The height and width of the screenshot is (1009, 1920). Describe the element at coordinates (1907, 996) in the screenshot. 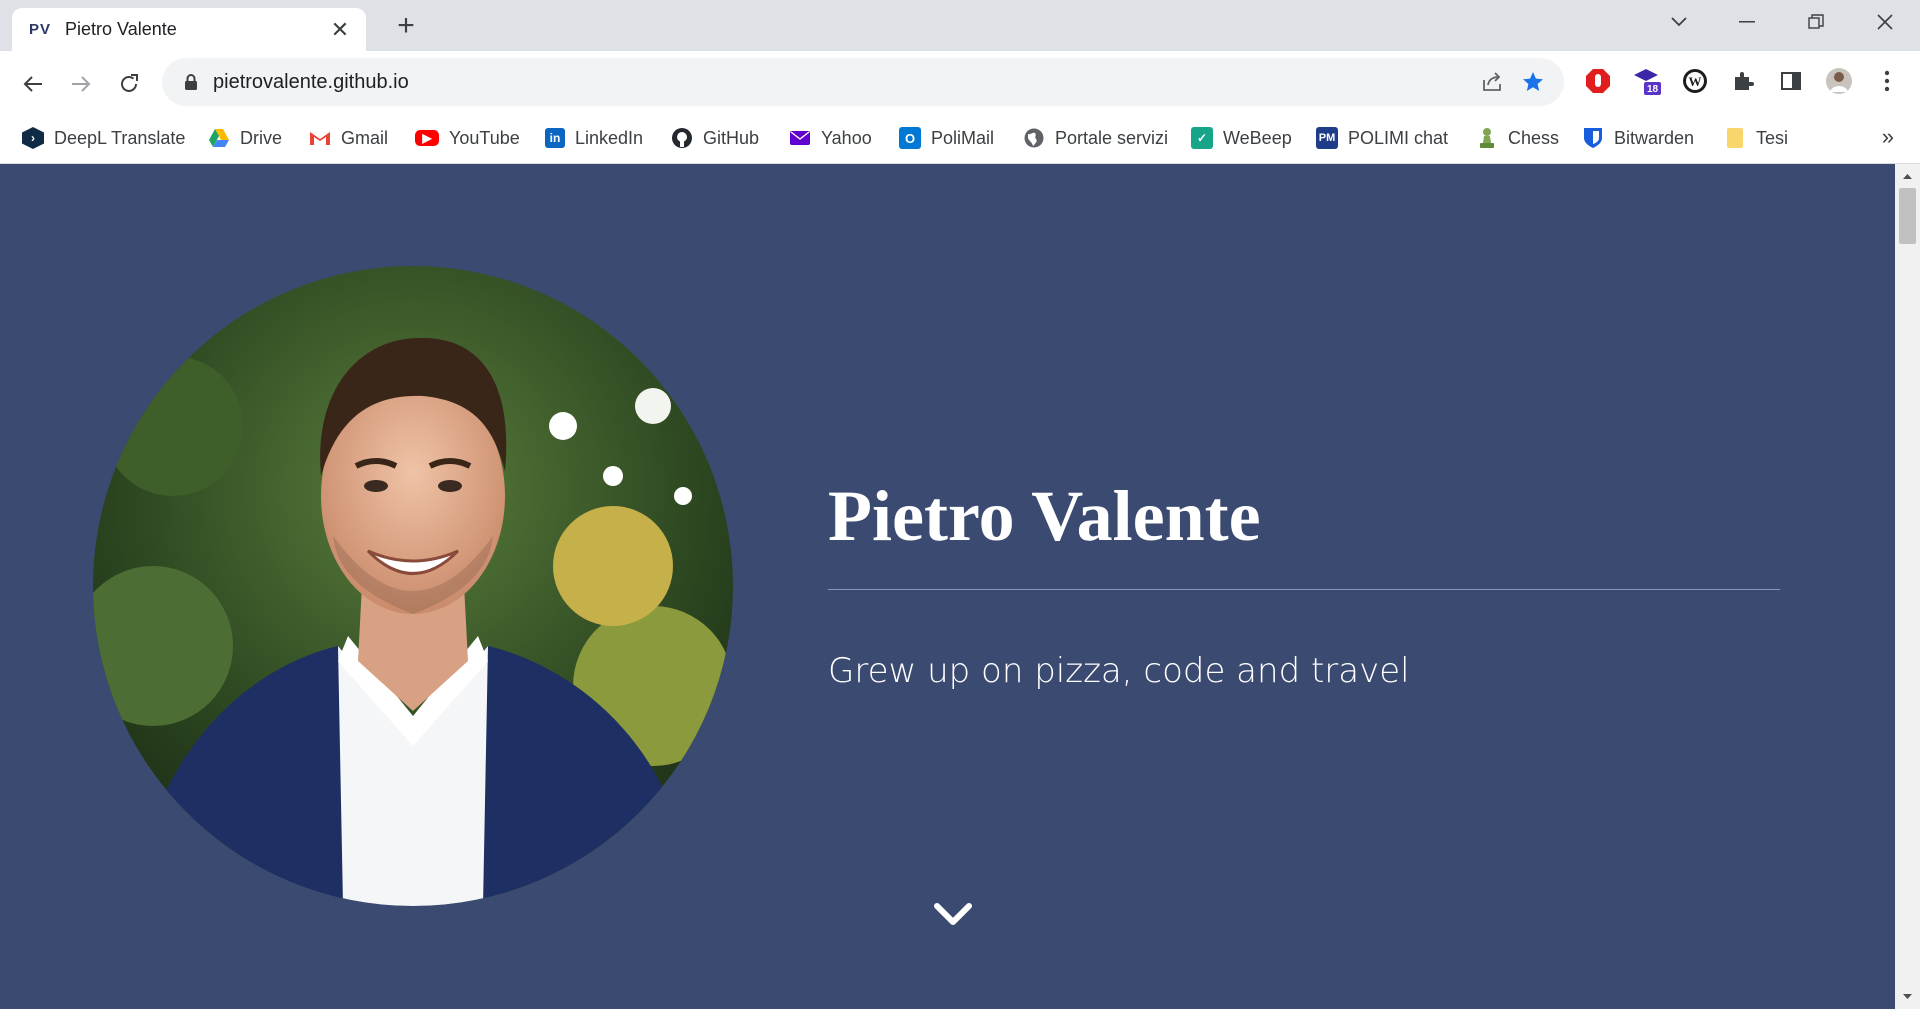

I see `scroll-down-arrow-icon` at that location.